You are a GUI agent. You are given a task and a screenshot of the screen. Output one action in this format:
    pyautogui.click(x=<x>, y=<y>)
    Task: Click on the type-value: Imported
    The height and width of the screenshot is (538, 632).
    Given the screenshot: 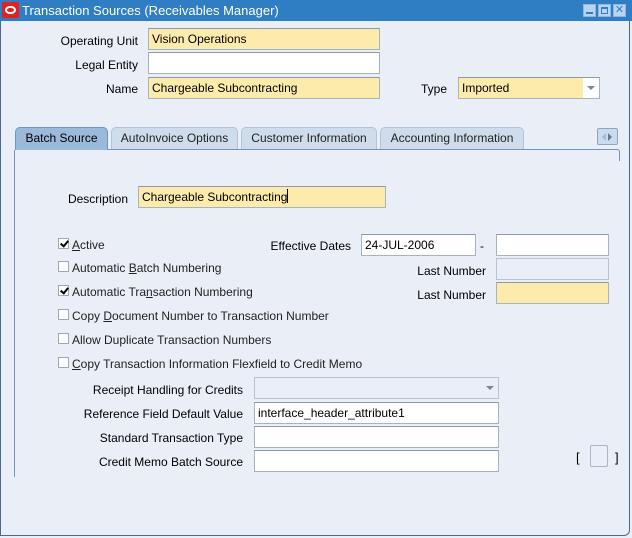 What is the action you would take?
    pyautogui.click(x=486, y=88)
    